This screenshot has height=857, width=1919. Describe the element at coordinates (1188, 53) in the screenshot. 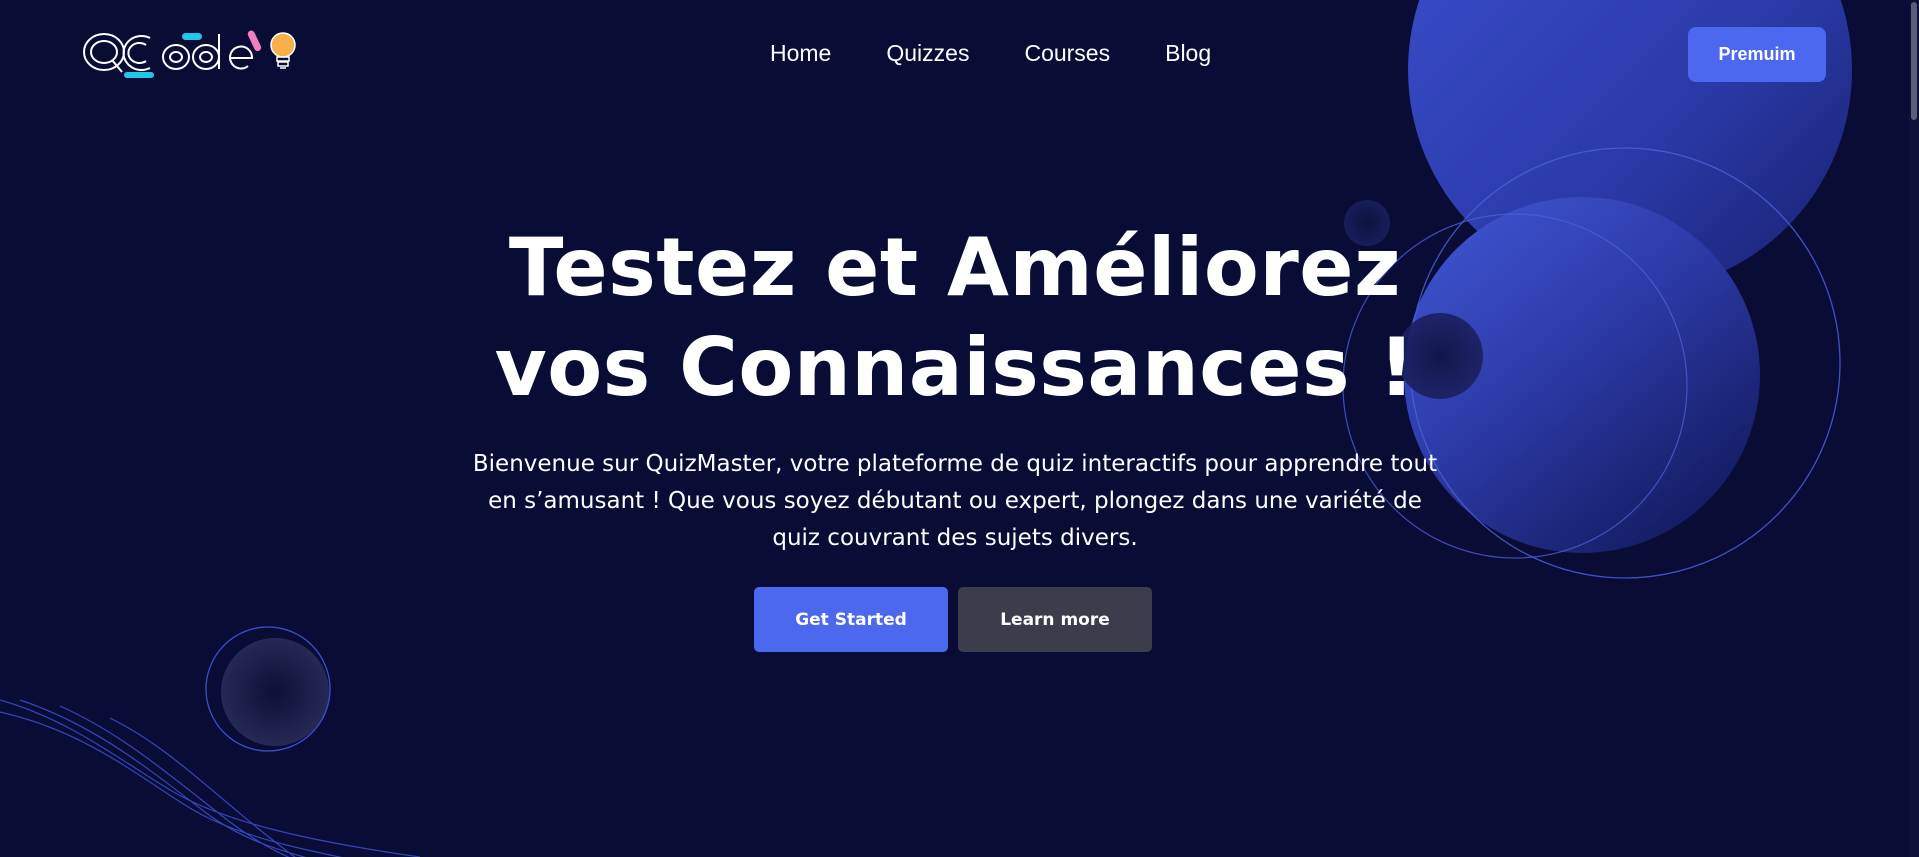

I see `nav-link-blog: Blog` at that location.